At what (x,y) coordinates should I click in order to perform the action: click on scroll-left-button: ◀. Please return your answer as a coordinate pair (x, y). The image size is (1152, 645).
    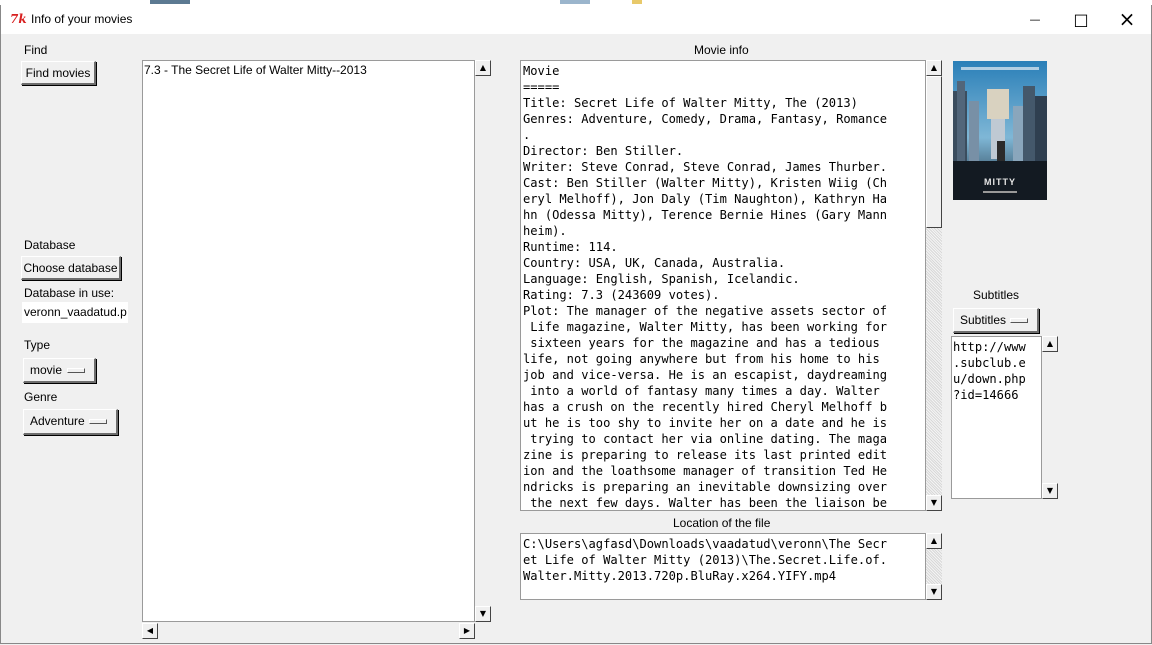
    Looking at the image, I should click on (150, 631).